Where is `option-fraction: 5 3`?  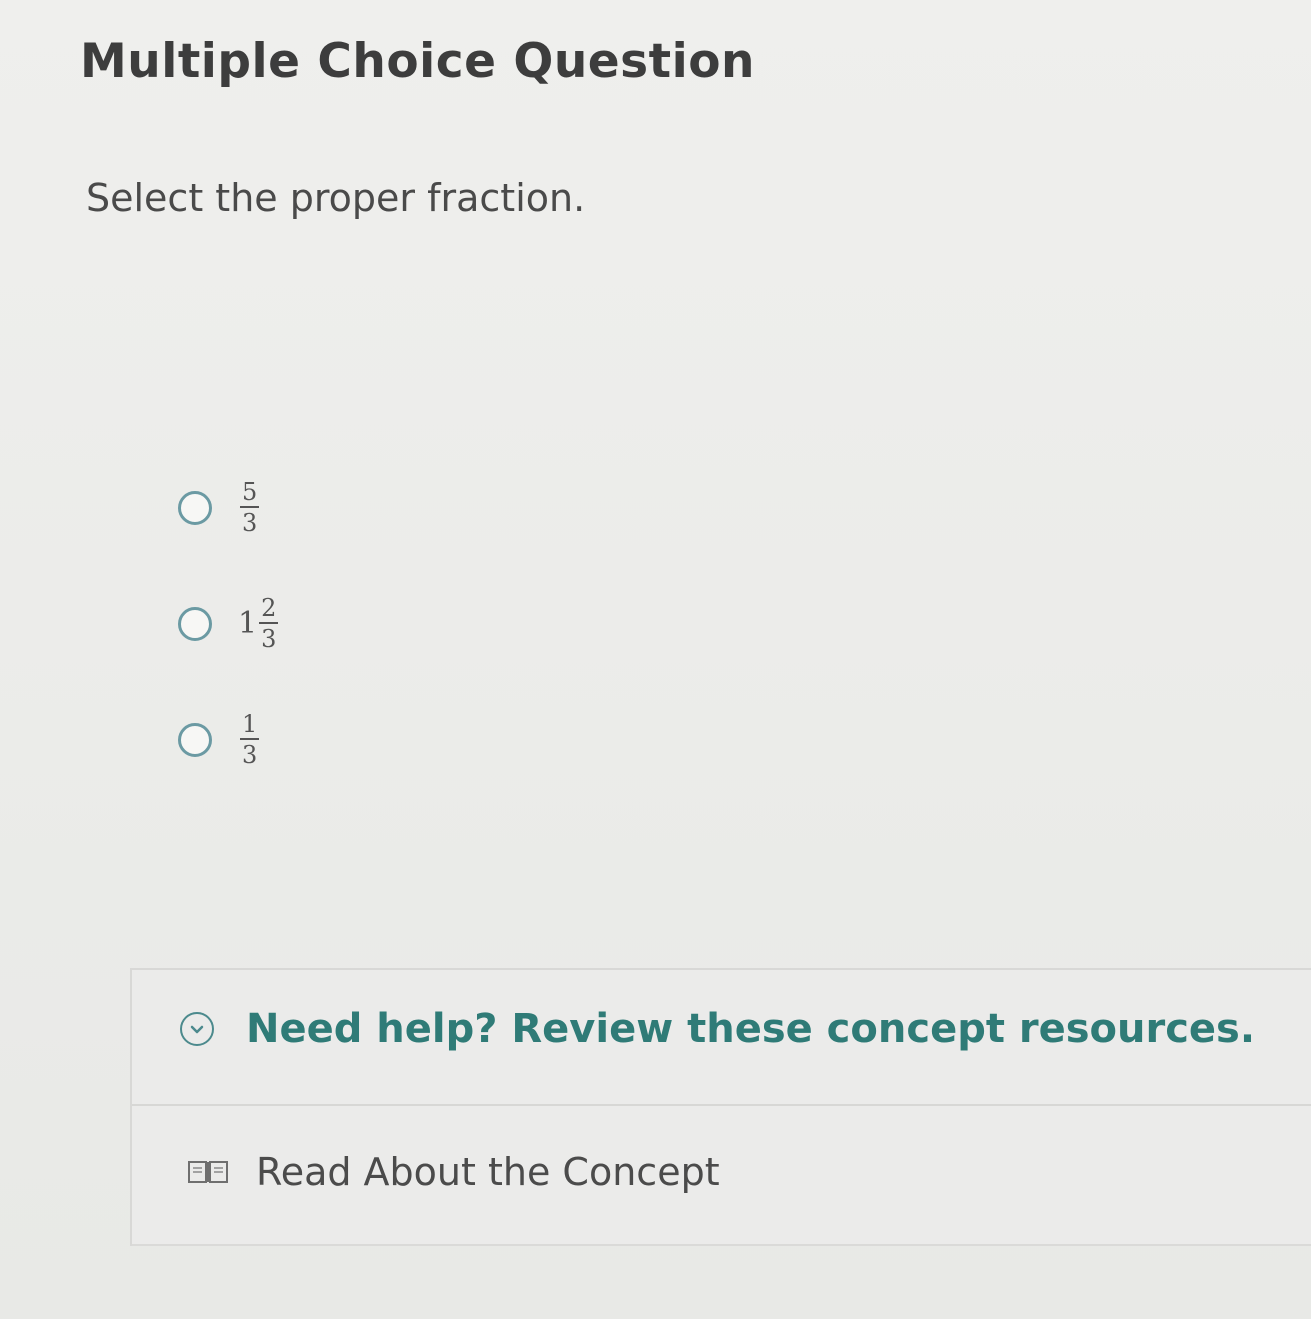 option-fraction: 5 3 is located at coordinates (249, 507).